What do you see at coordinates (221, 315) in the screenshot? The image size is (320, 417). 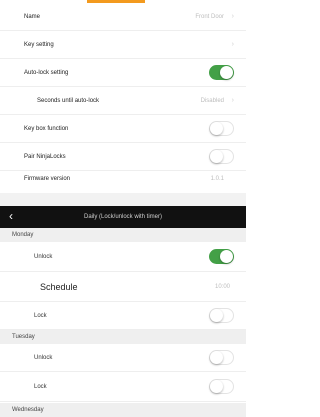 I see `monday-lock-toggle` at bounding box center [221, 315].